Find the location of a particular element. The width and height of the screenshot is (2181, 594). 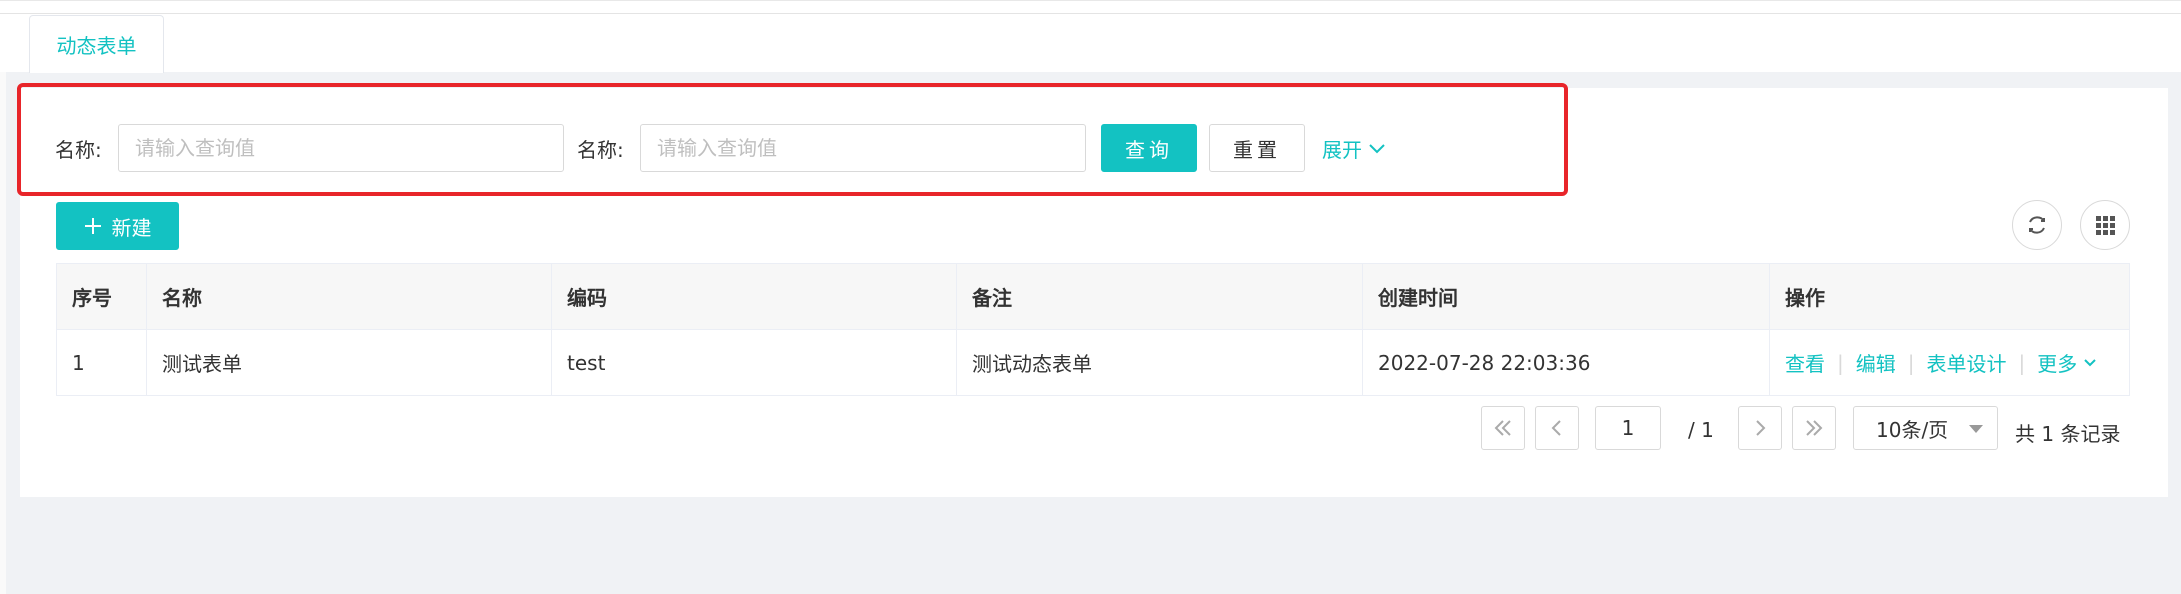

double-chevron-left-icon is located at coordinates (1502, 428).